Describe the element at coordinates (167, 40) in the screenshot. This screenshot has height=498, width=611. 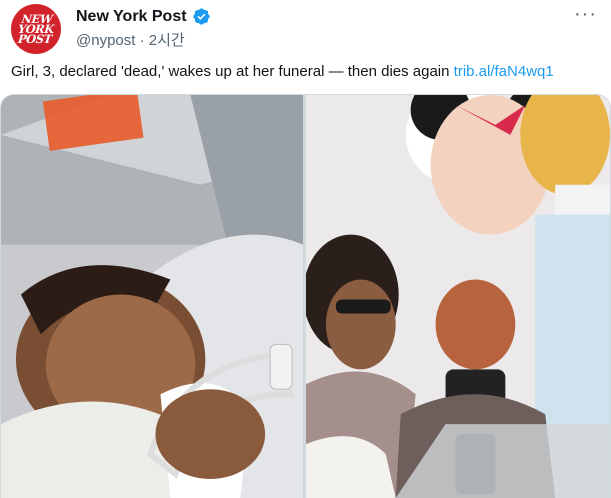
I see `tweet-time: 2시간` at that location.